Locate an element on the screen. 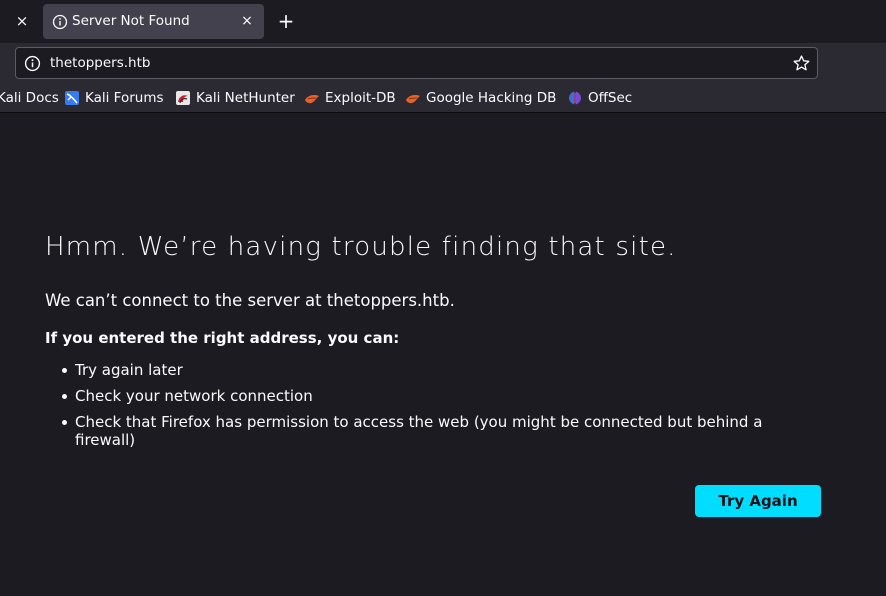  bookmark-label: OffSec is located at coordinates (610, 98).